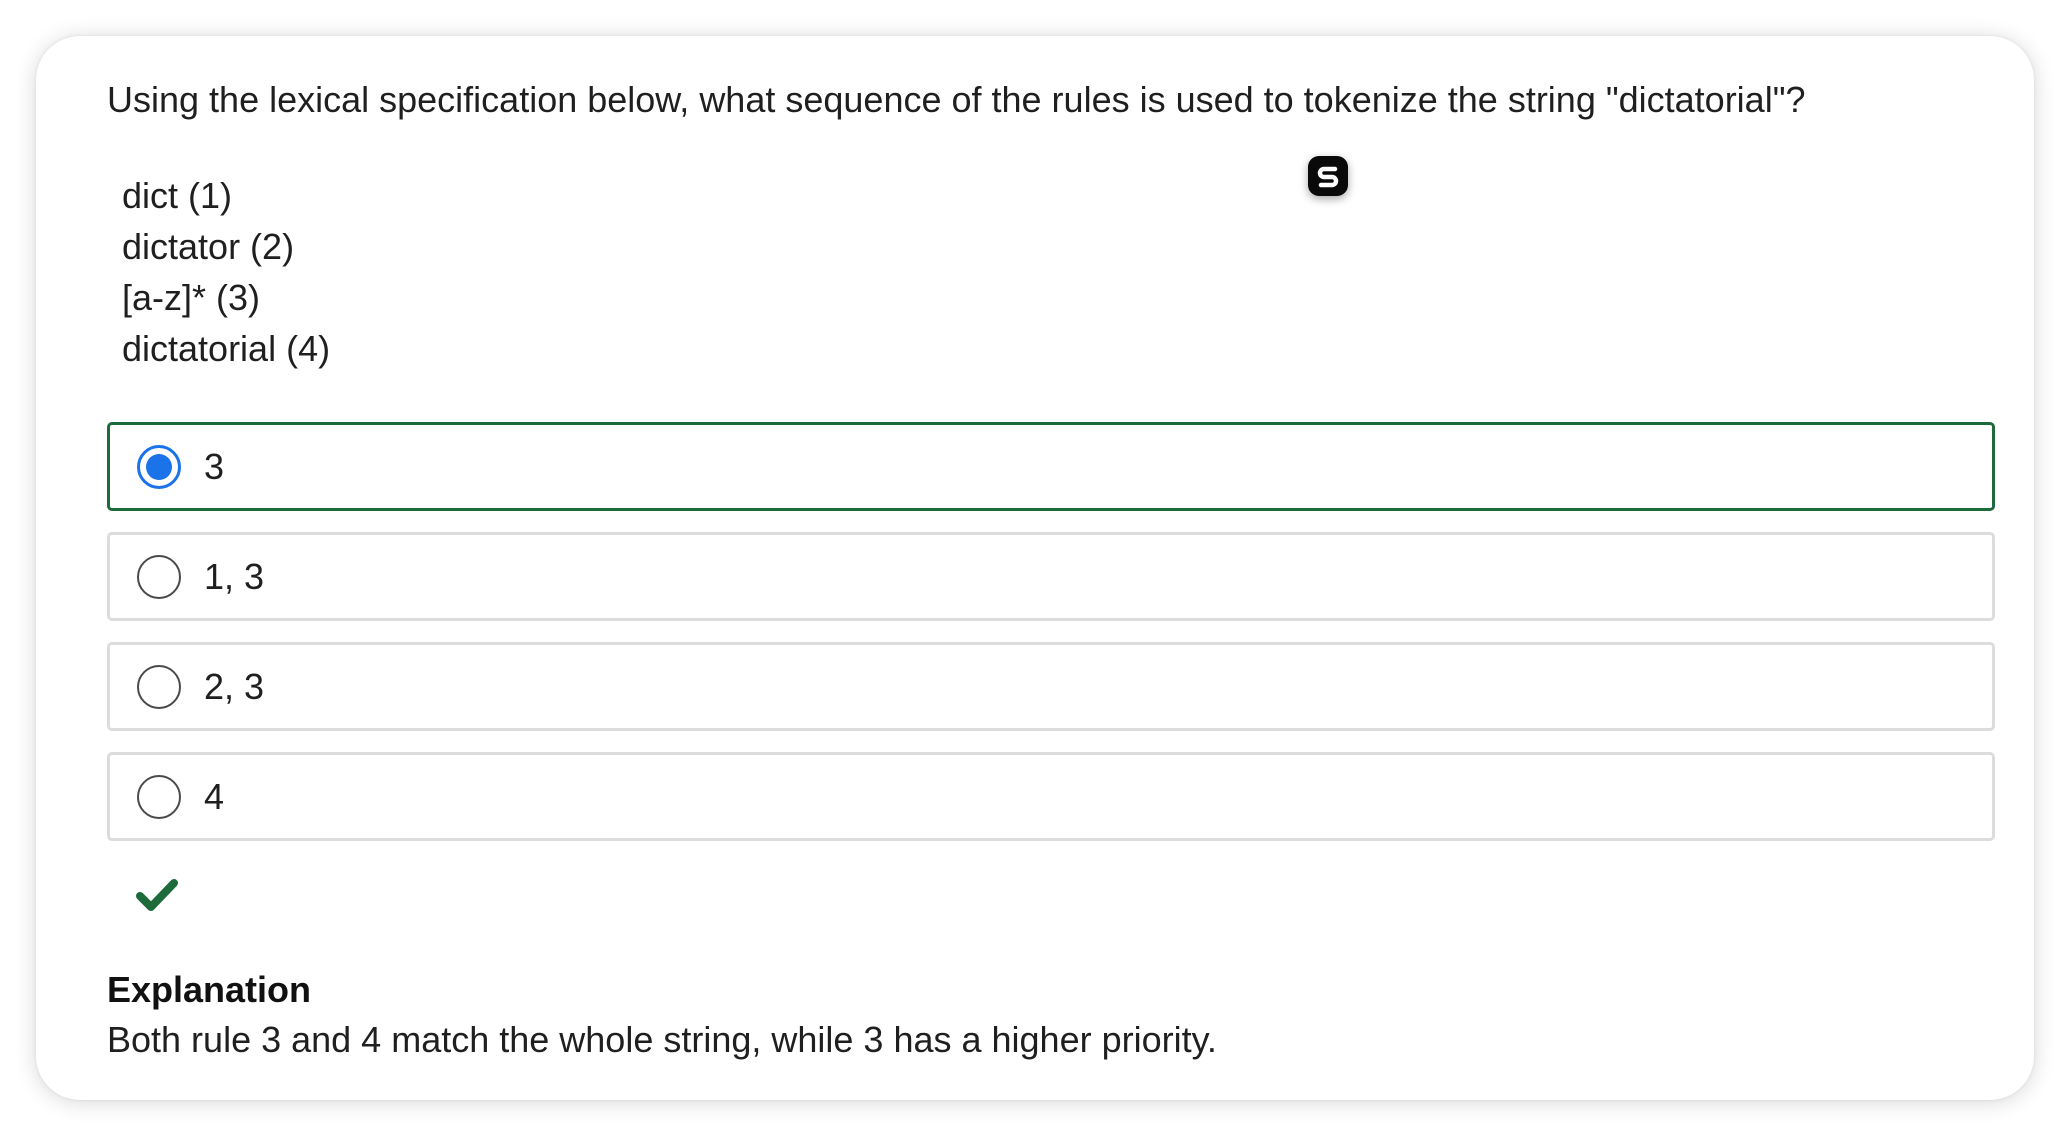 This screenshot has width=2070, height=1136. I want to click on option-label: 3, so click(214, 466).